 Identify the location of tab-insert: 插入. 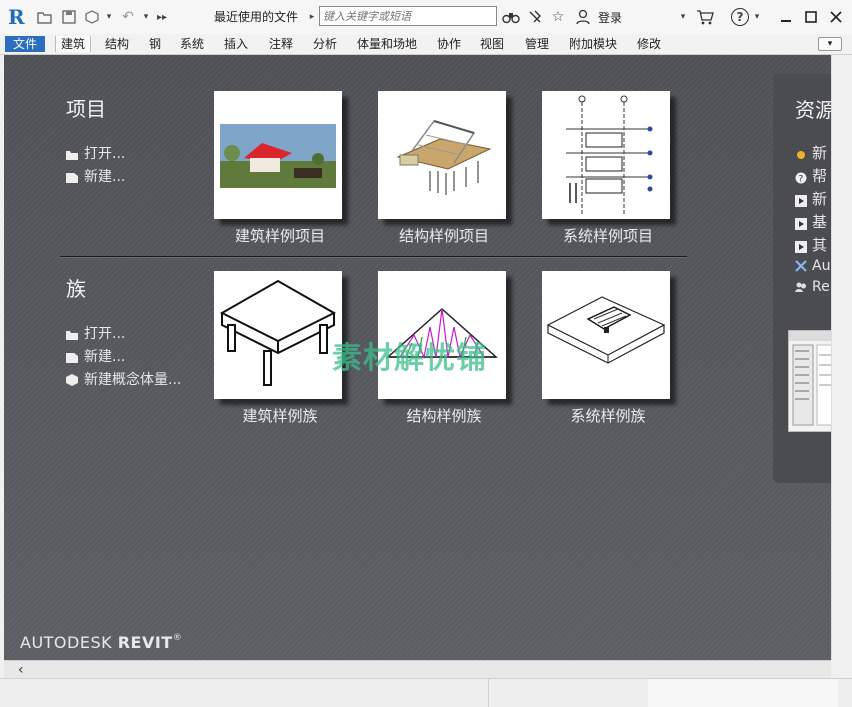
(236, 44).